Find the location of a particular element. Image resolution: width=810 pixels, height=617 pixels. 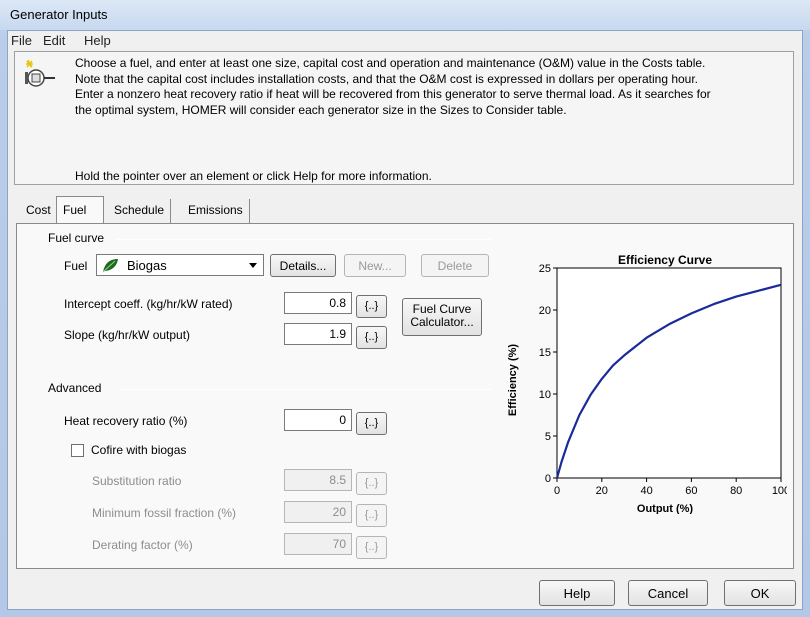

x-tick-label: 0 is located at coordinates (557, 491).